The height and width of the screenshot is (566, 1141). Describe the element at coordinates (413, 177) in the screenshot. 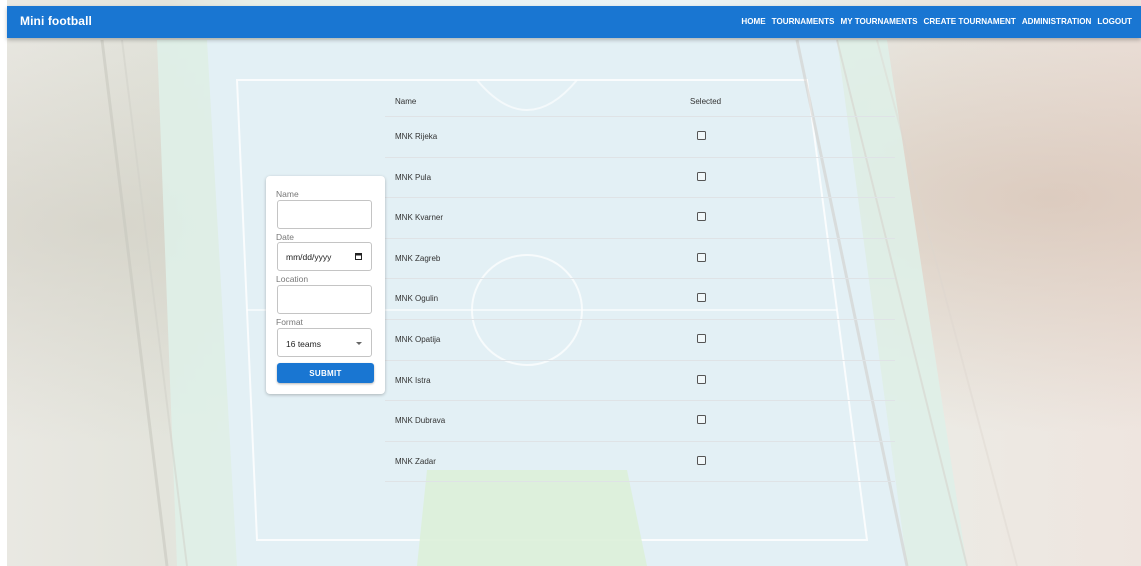

I see `team-name: MNK Pula` at that location.